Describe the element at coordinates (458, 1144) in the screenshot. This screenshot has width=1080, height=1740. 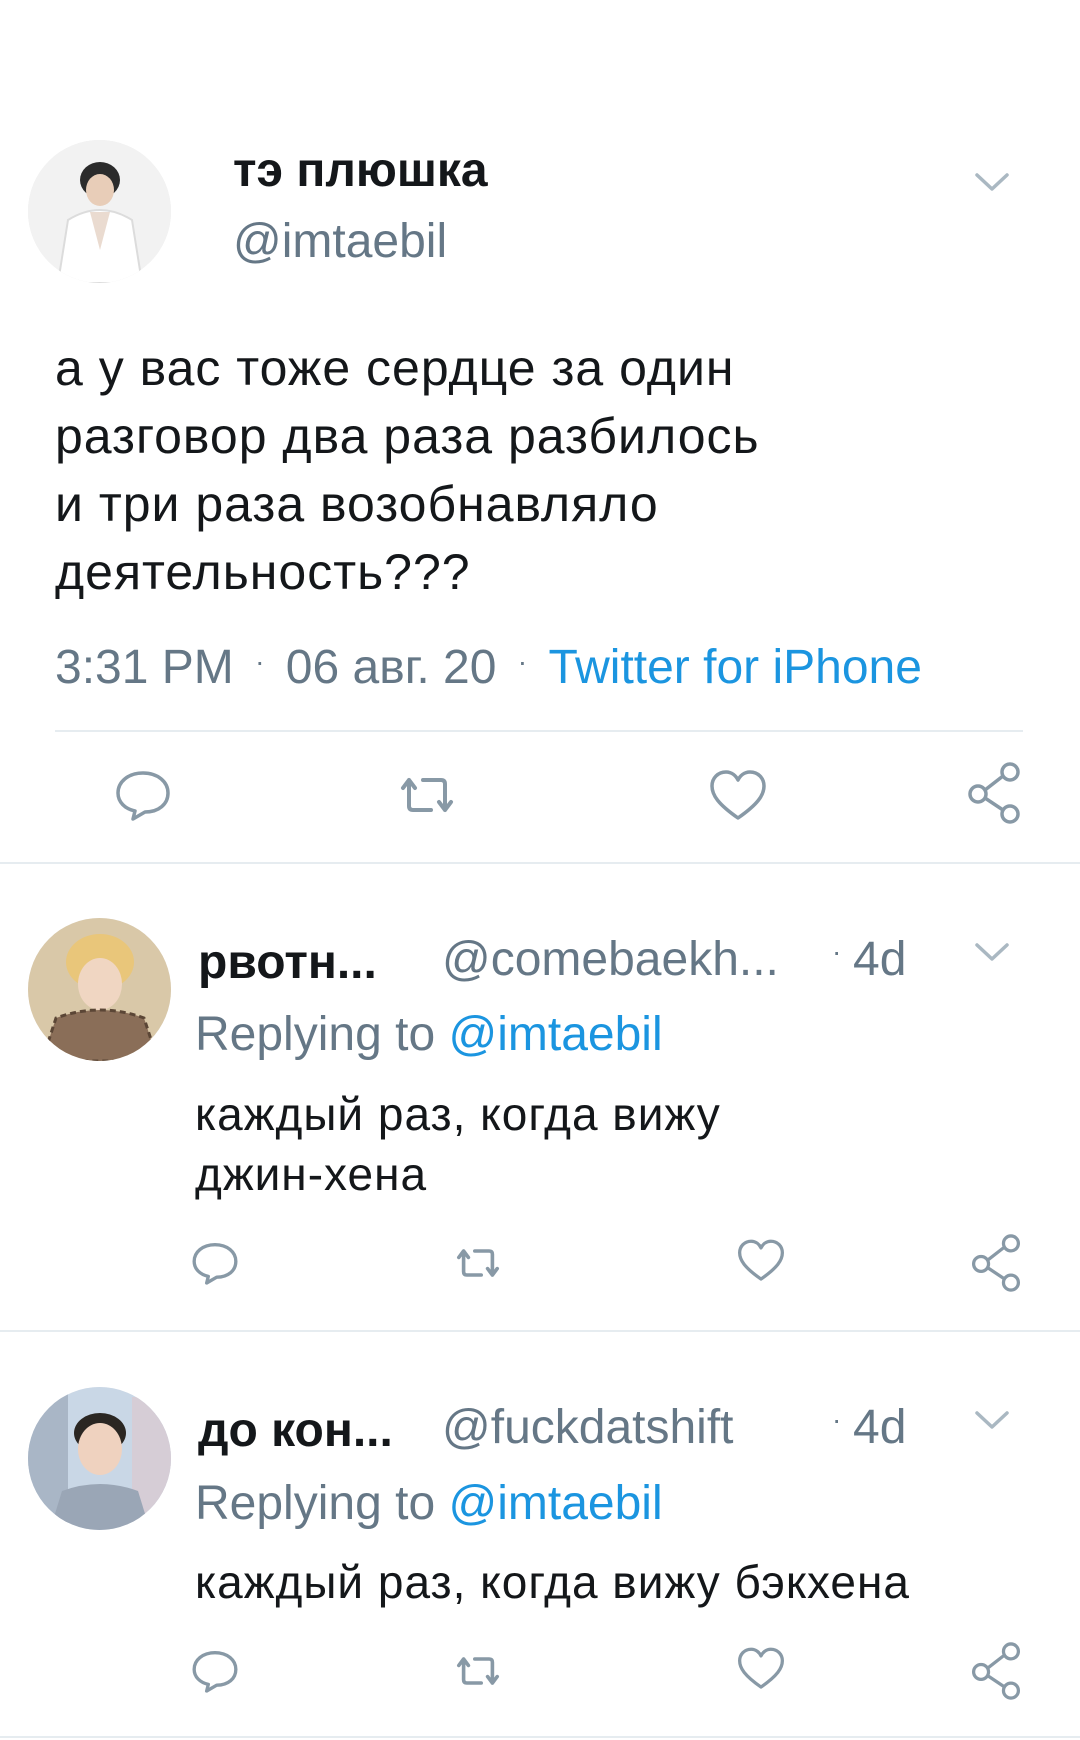
I see `reply-text: каждый раз, когда вижу джин-хена` at that location.